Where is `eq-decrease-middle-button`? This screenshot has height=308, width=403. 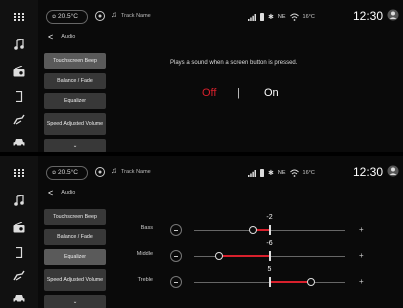
eq-decrease-middle-button is located at coordinates (176, 256).